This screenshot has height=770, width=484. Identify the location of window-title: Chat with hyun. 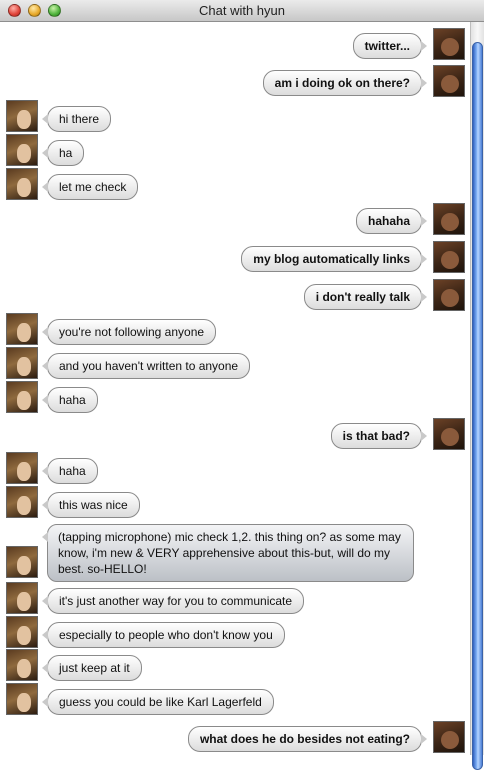
(242, 10).